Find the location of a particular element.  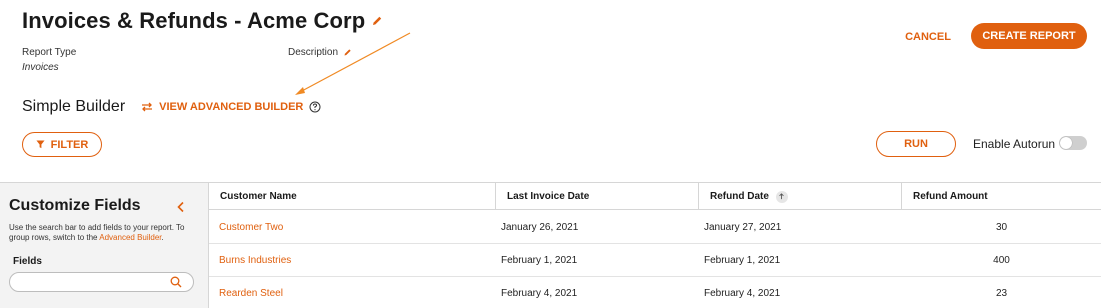

report-type-label: Report Type is located at coordinates (49, 52).